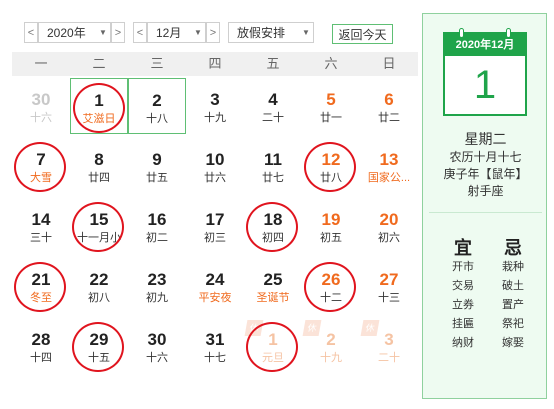 The height and width of the screenshot is (409, 554). Describe the element at coordinates (463, 343) in the screenshot. I see `yi-item: 纳财` at that location.